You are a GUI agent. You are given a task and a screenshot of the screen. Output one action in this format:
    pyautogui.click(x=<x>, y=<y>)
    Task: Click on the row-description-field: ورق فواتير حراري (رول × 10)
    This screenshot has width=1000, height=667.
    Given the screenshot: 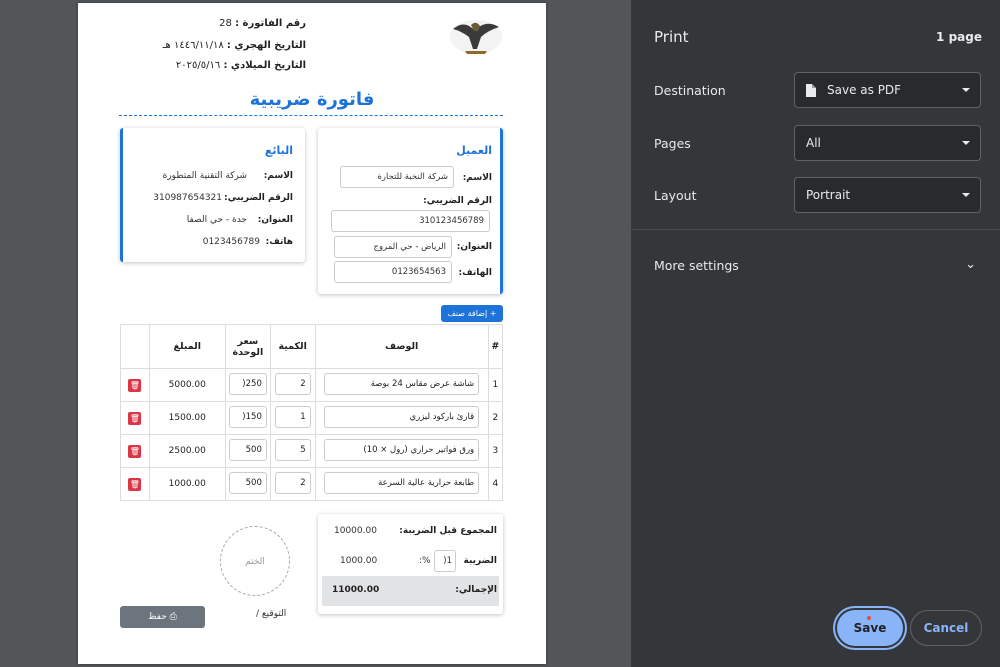 What is the action you would take?
    pyautogui.click(x=402, y=449)
    